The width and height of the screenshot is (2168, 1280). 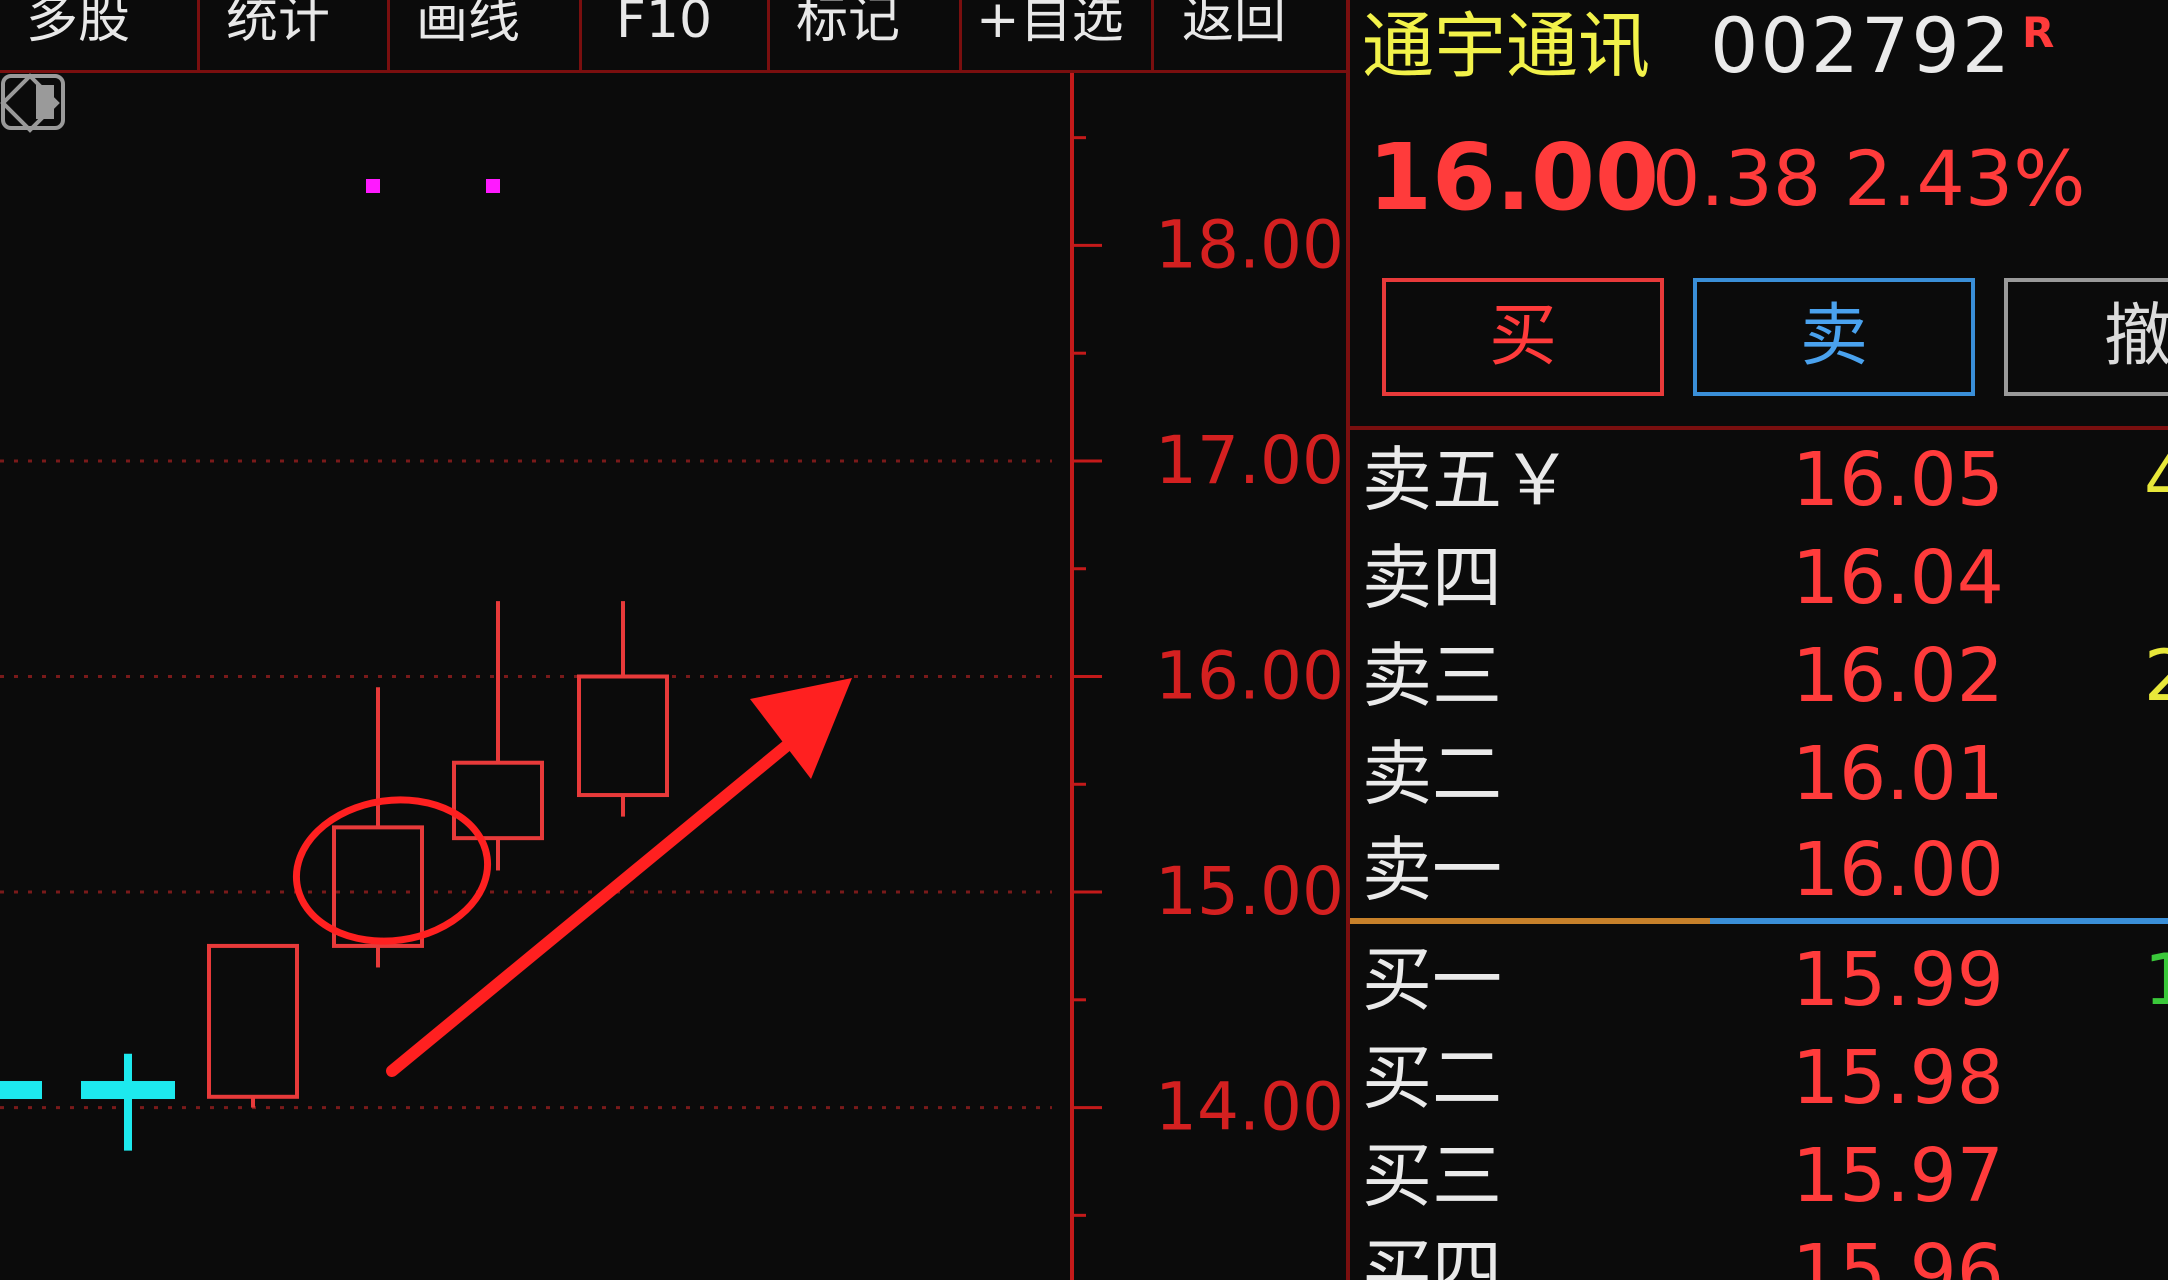 What do you see at coordinates (1432, 1255) in the screenshot?
I see `bid-label: 买四` at bounding box center [1432, 1255].